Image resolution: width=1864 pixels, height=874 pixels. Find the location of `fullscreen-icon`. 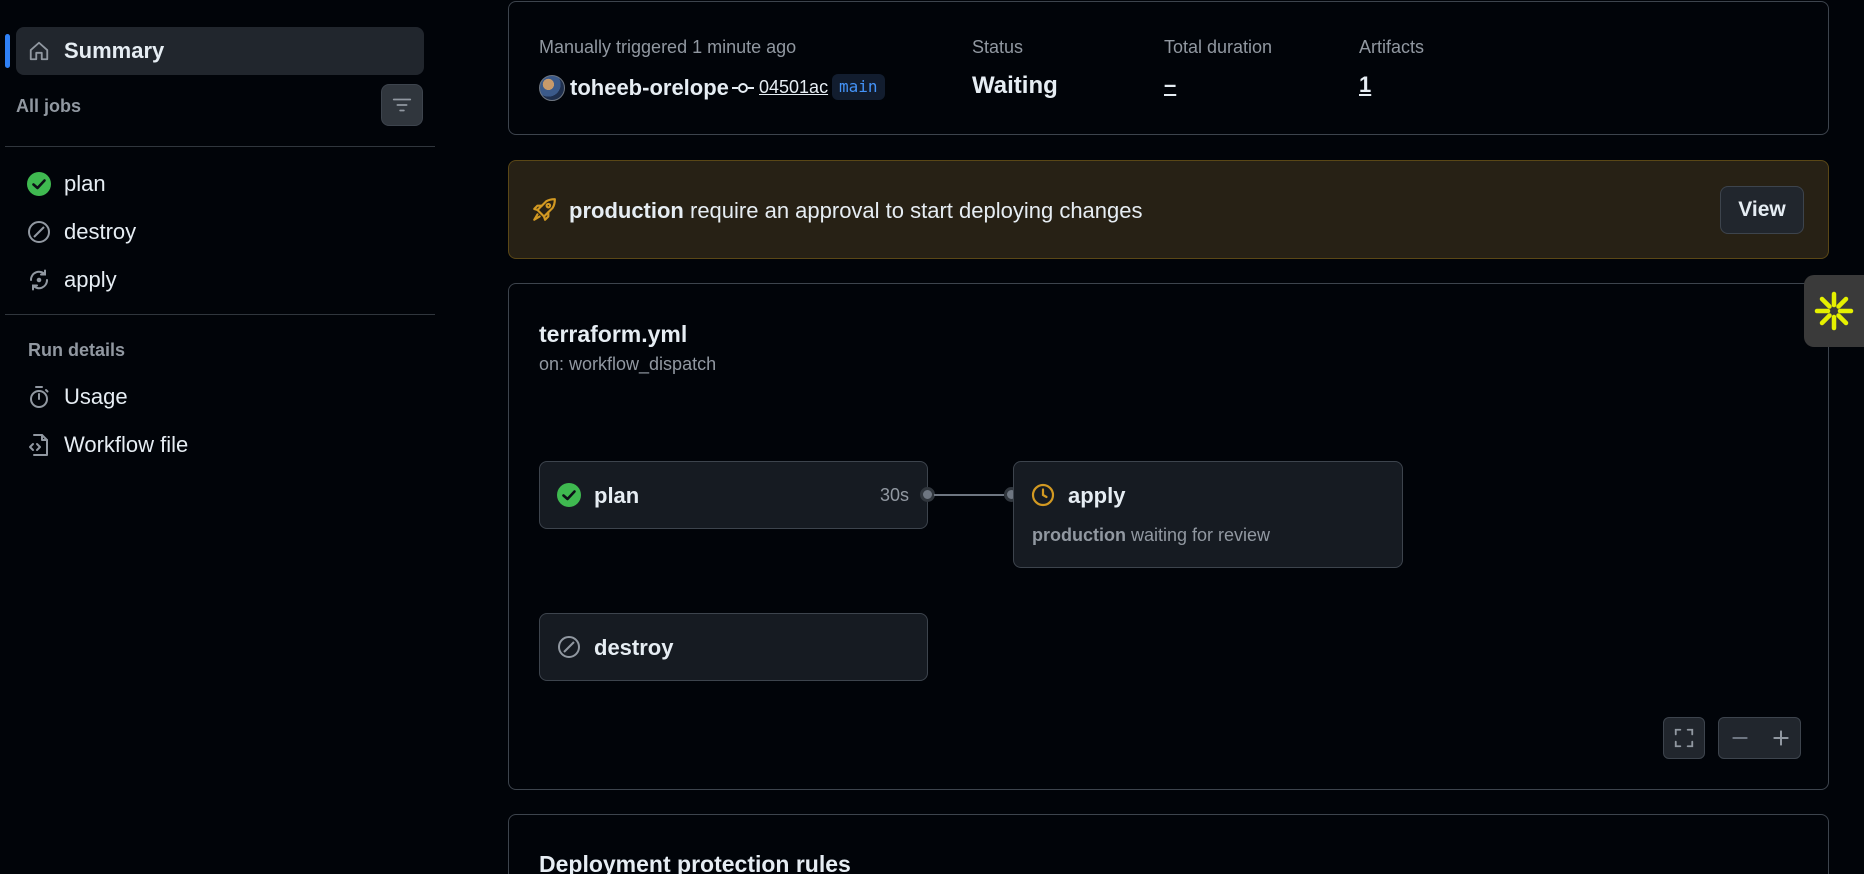

fullscreen-icon is located at coordinates (1684, 738).